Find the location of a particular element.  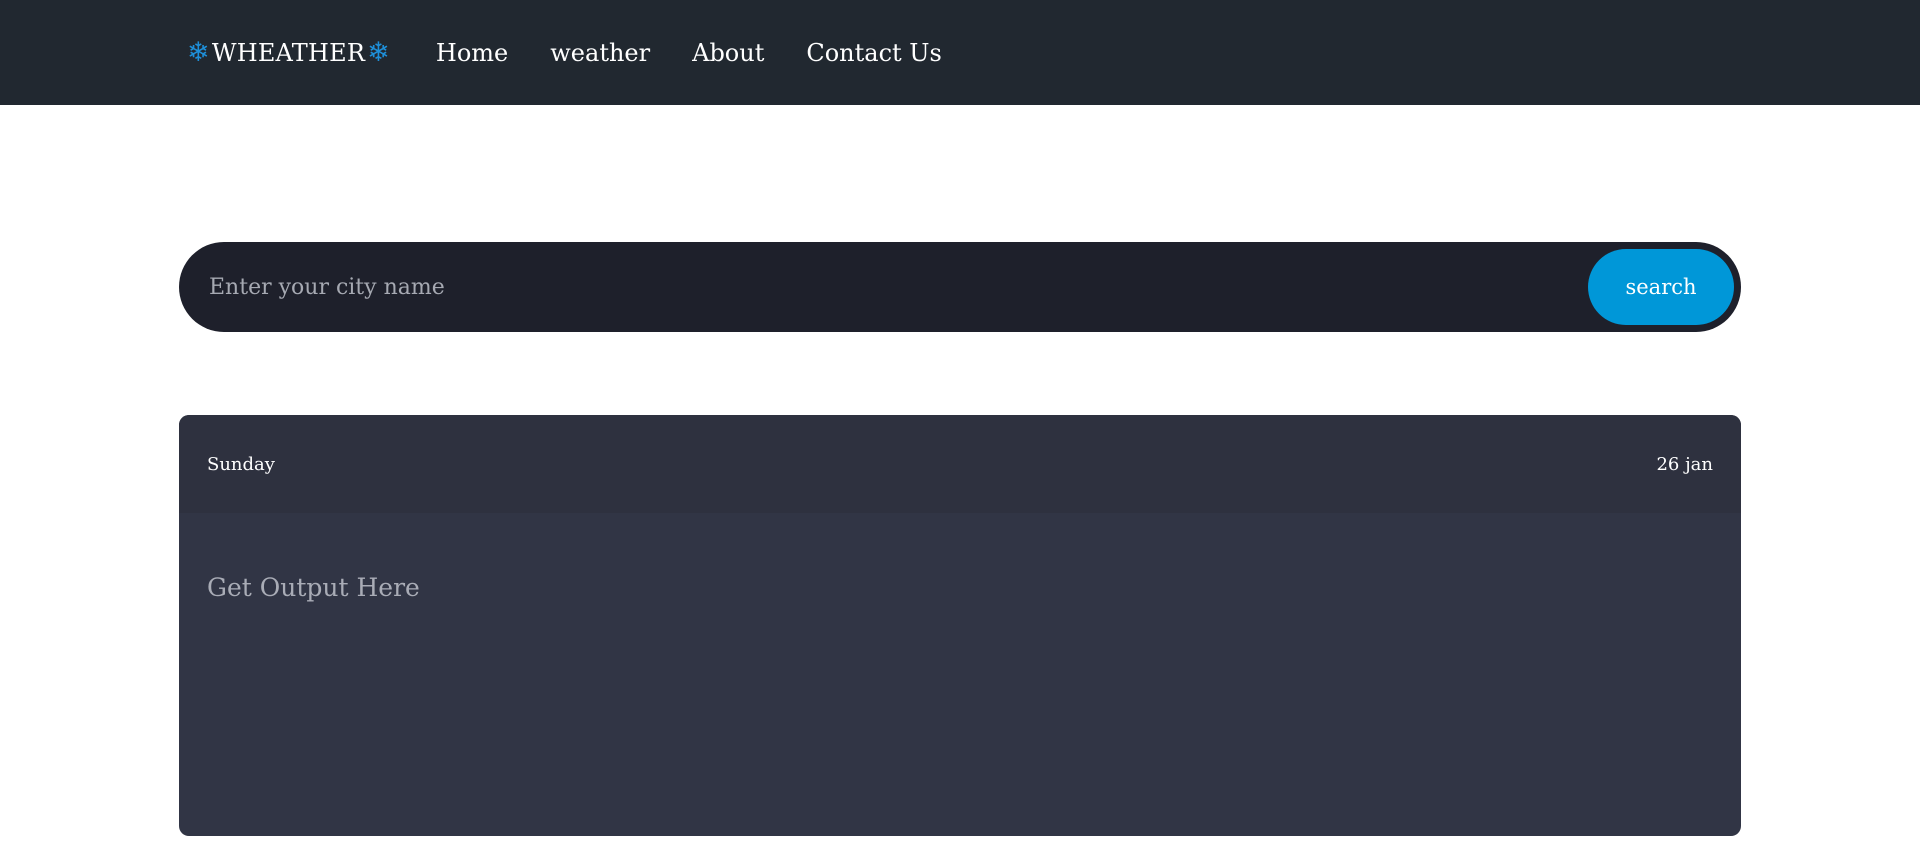

nav-link-contact-us: Contact Us is located at coordinates (873, 53).